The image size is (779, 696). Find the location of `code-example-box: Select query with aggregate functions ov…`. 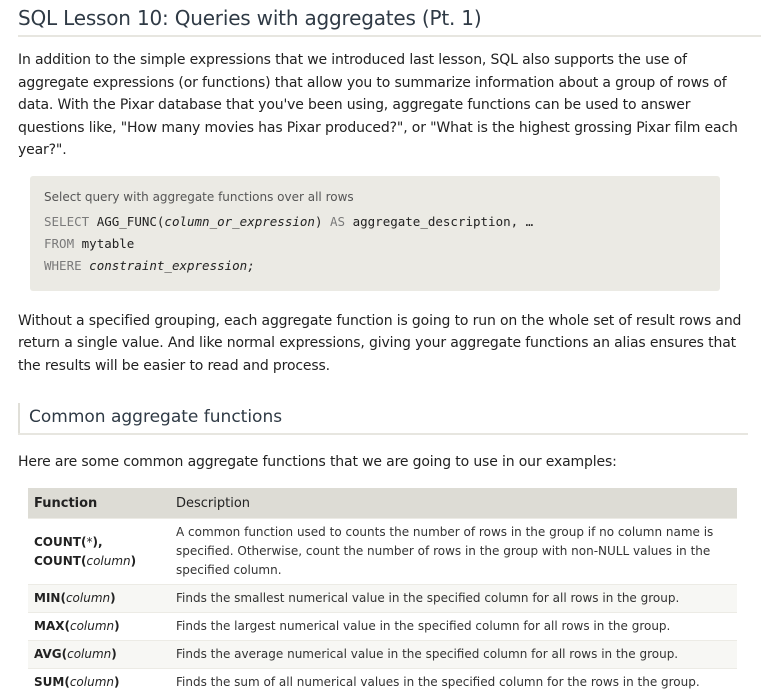

code-example-box: Select query with aggregate functions ov… is located at coordinates (375, 233).